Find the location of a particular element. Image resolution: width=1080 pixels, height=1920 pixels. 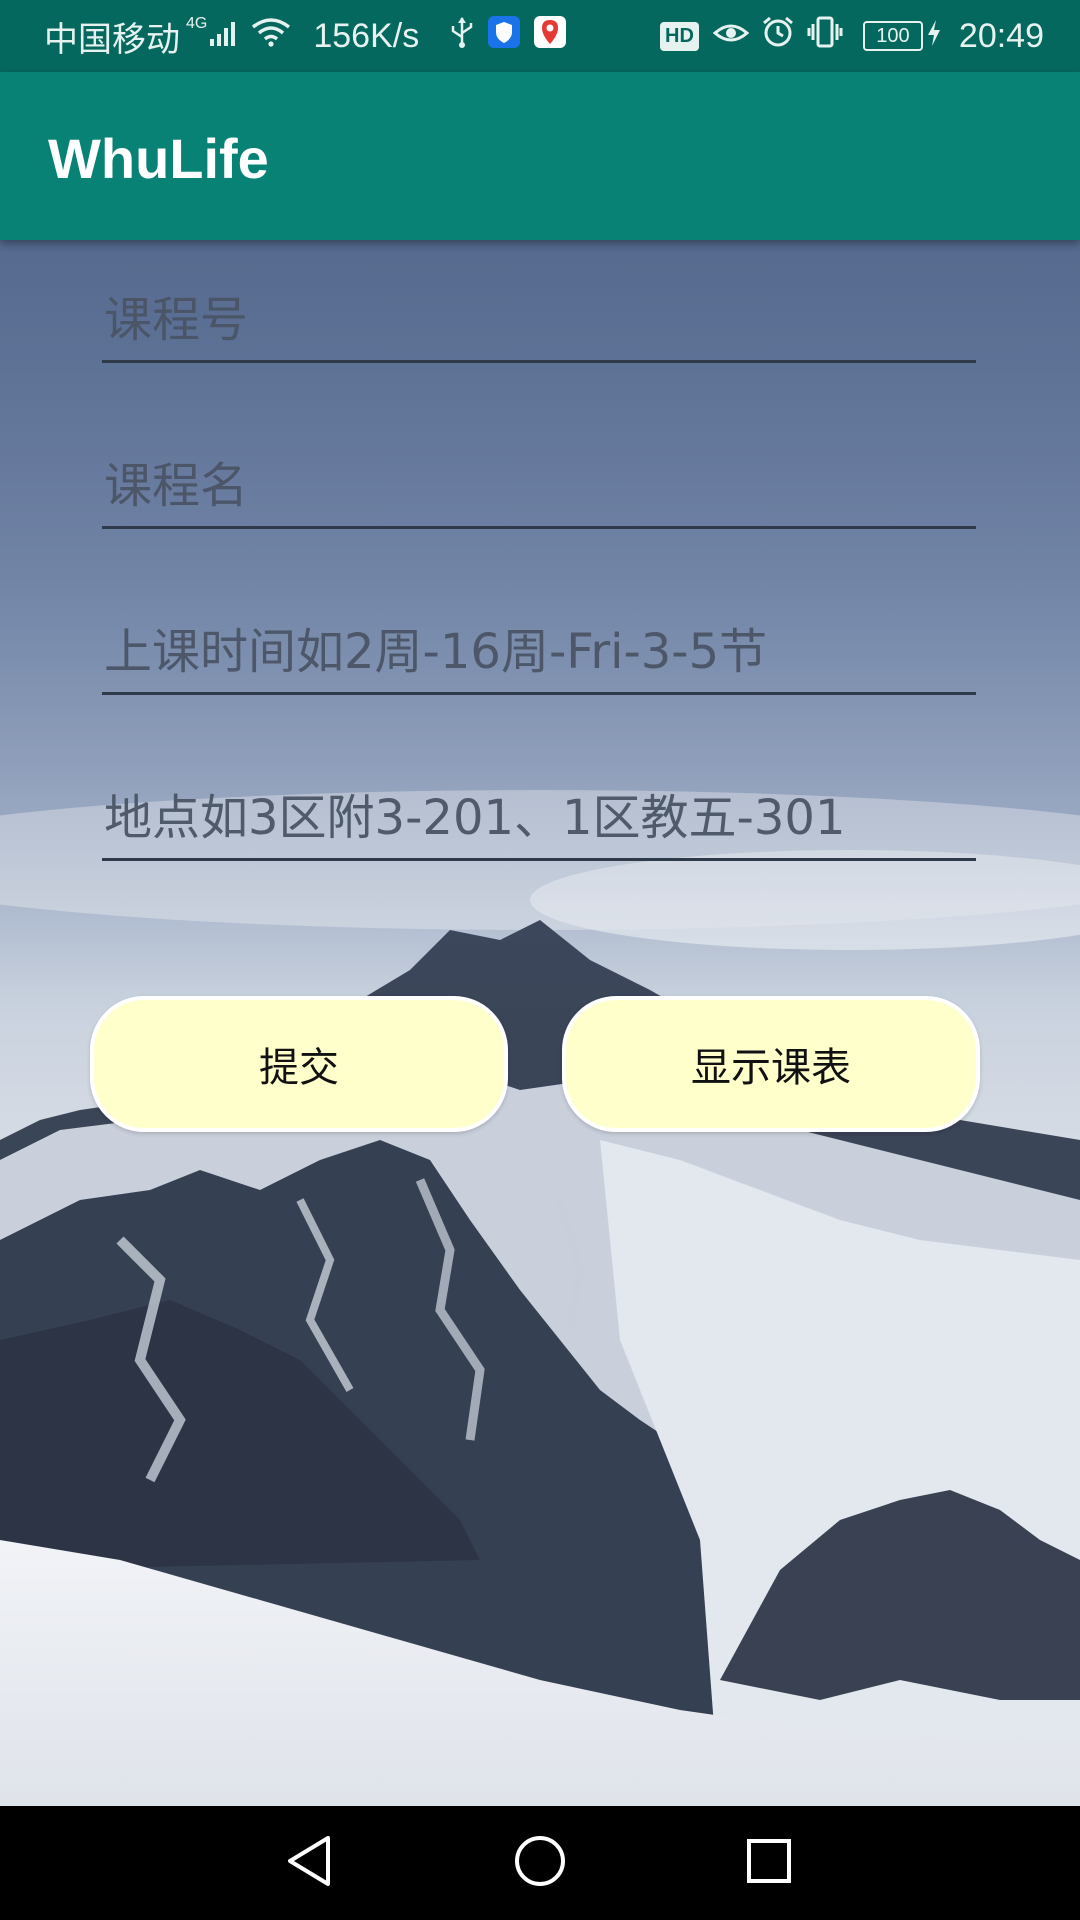

course-name-field is located at coordinates (539, 487).